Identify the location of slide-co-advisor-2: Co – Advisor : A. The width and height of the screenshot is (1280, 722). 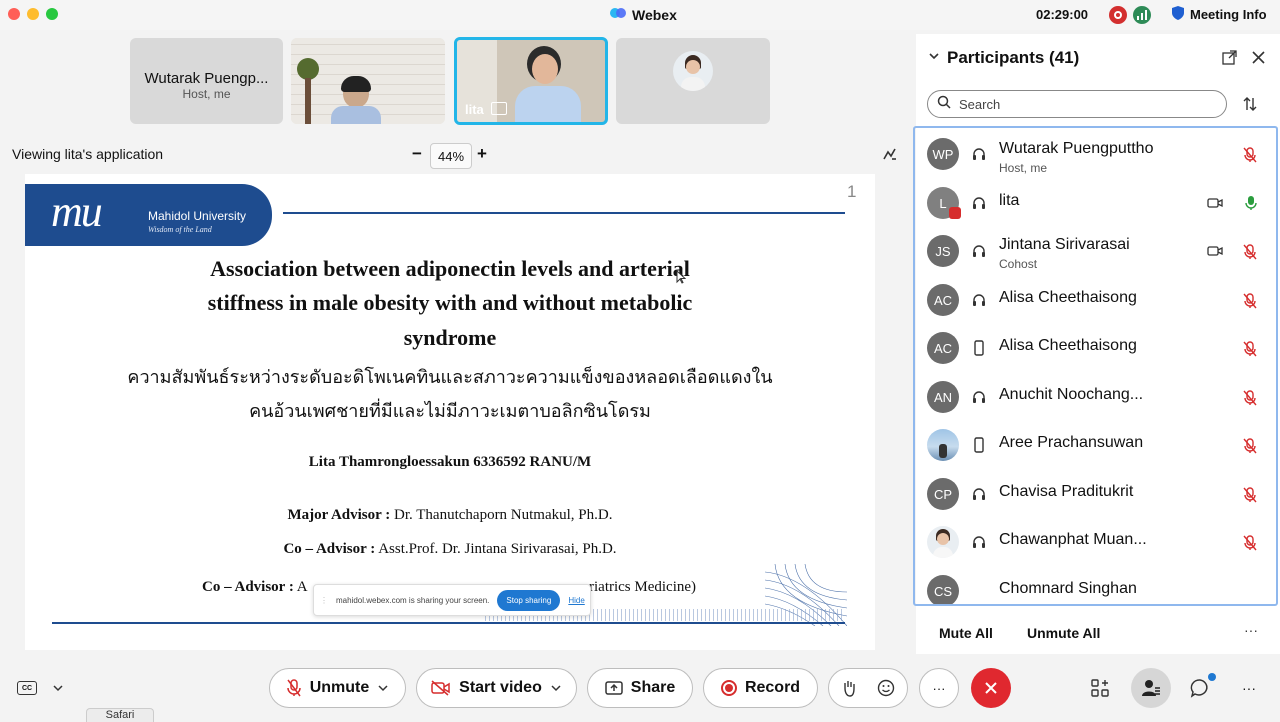
(255, 587).